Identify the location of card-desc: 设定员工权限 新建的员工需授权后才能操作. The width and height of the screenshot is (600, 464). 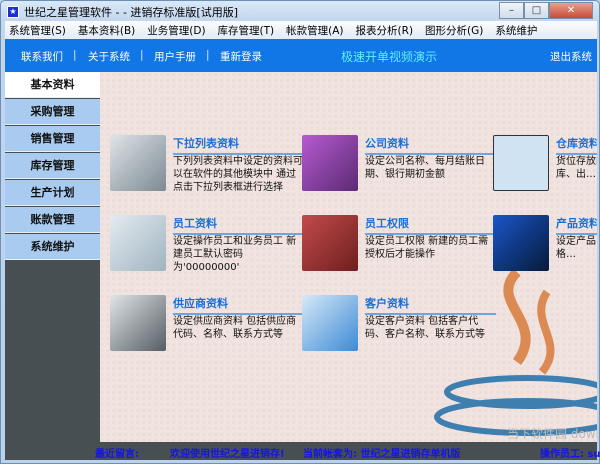
(427, 248).